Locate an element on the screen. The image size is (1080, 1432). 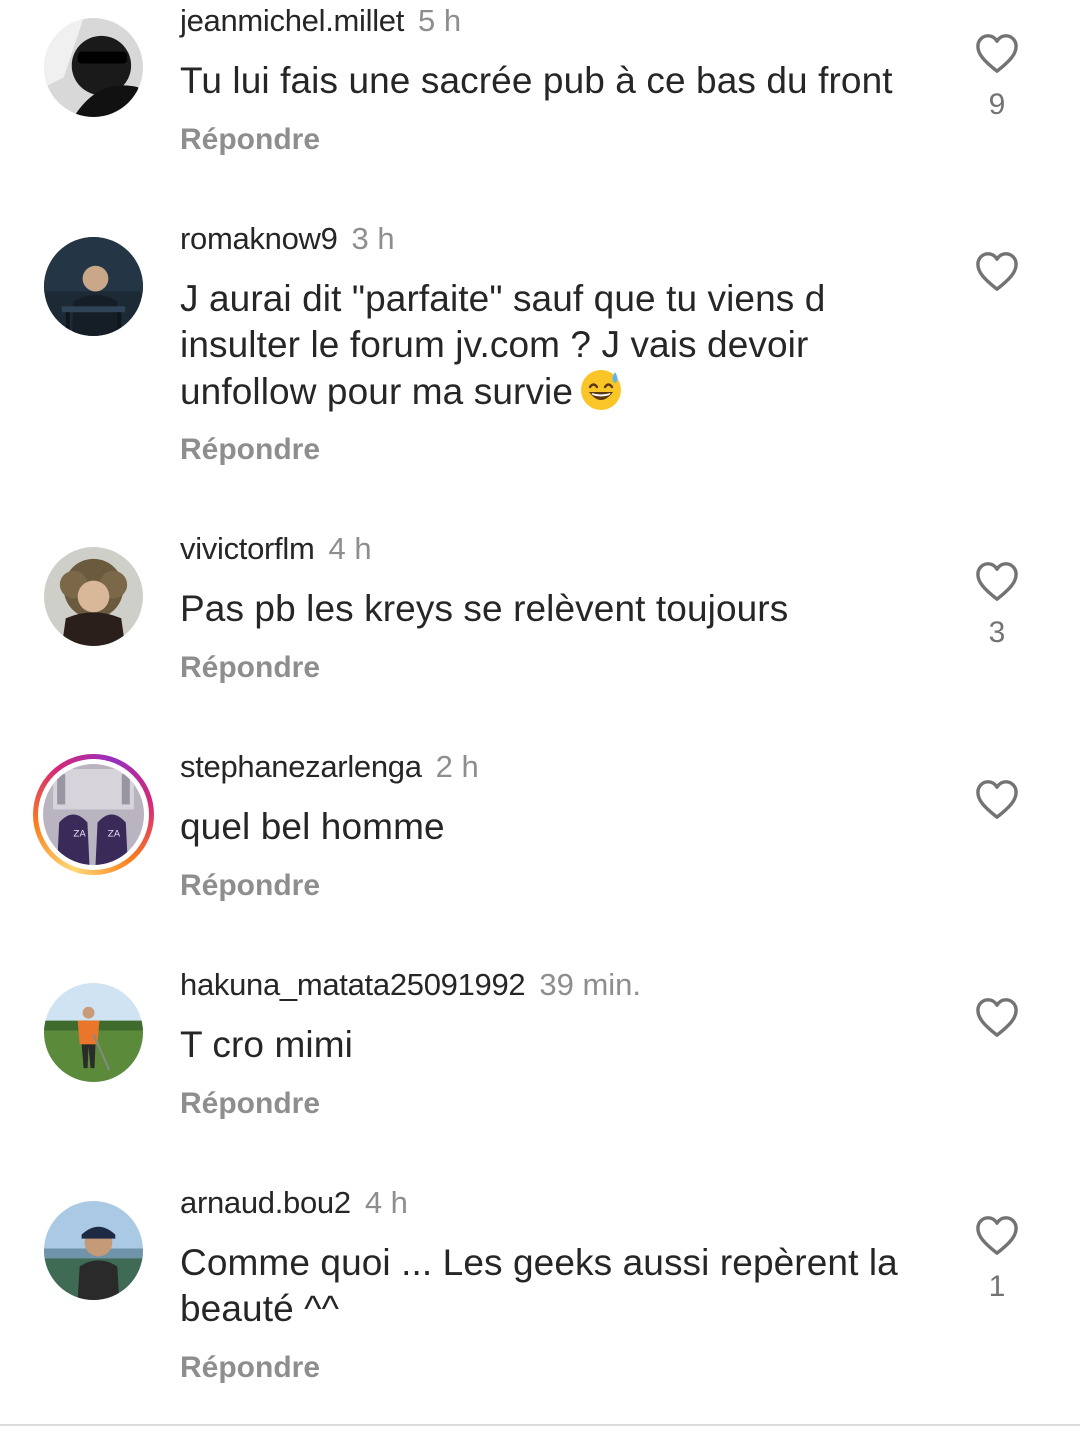
username: jeanmichel.millet is located at coordinates (292, 20).